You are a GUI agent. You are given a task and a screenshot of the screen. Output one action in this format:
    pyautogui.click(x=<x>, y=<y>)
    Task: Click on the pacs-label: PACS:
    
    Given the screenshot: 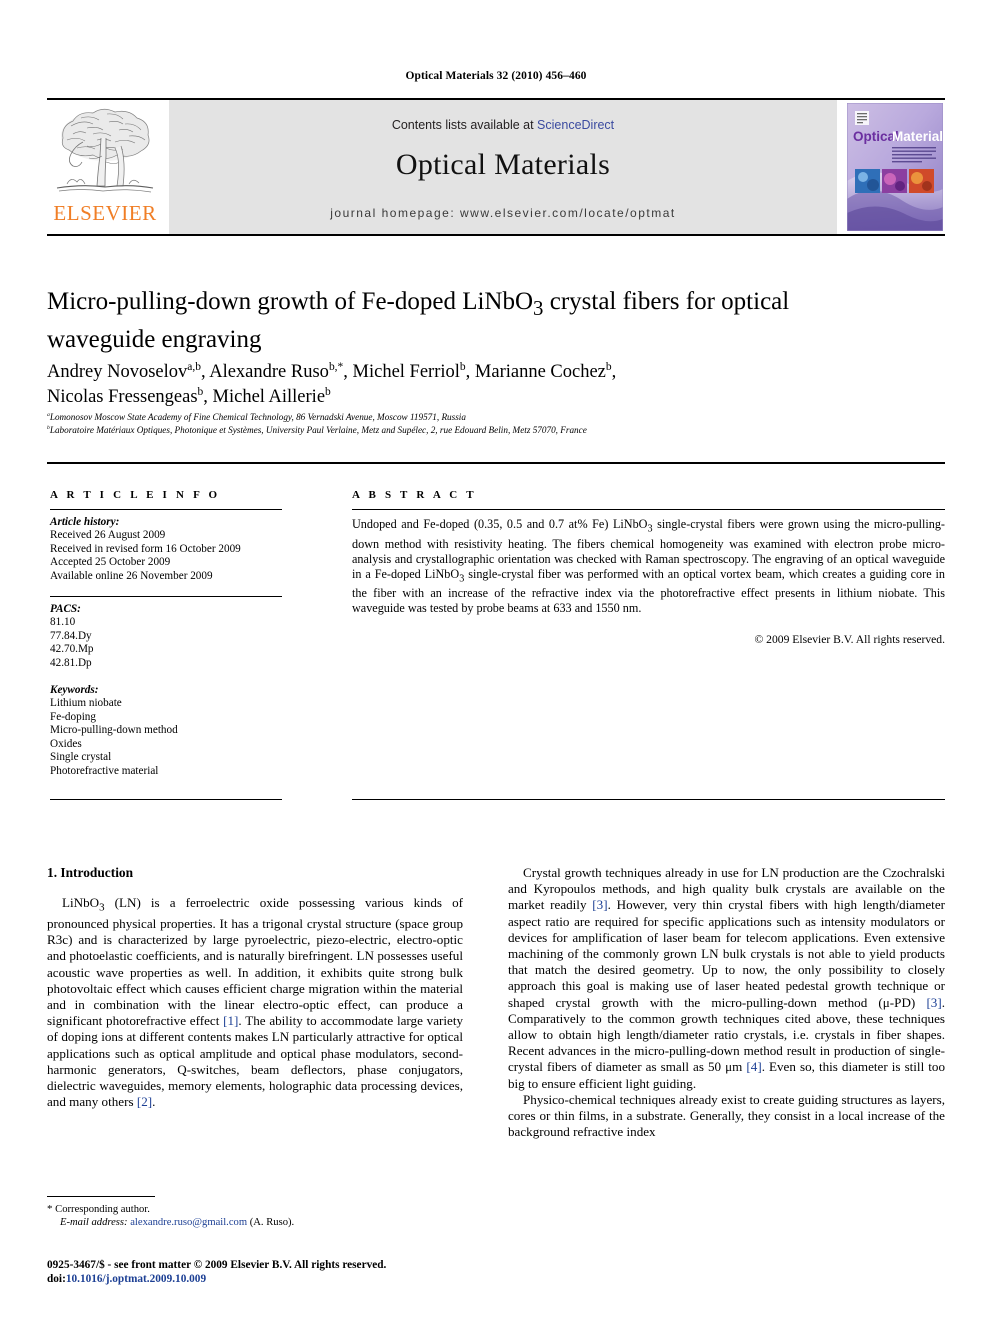 What is the action you would take?
    pyautogui.click(x=65, y=609)
    